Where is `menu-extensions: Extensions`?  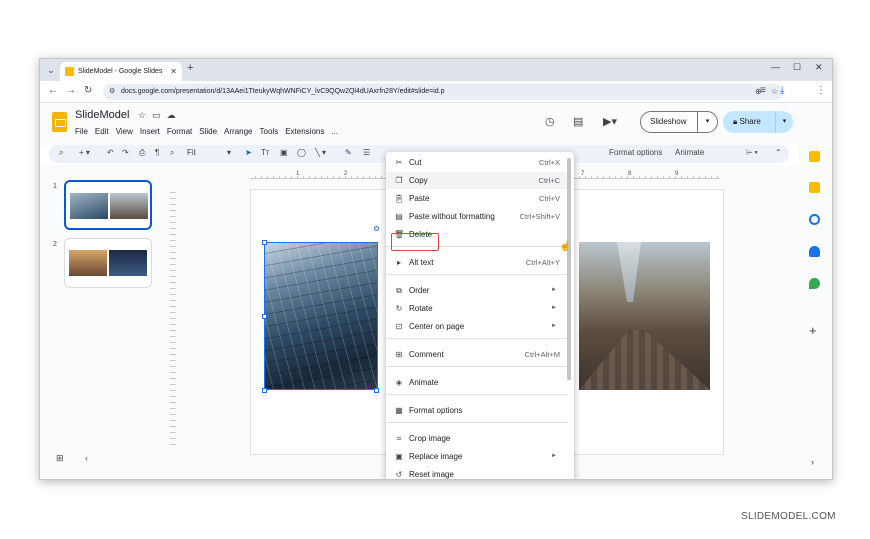 menu-extensions: Extensions is located at coordinates (304, 131).